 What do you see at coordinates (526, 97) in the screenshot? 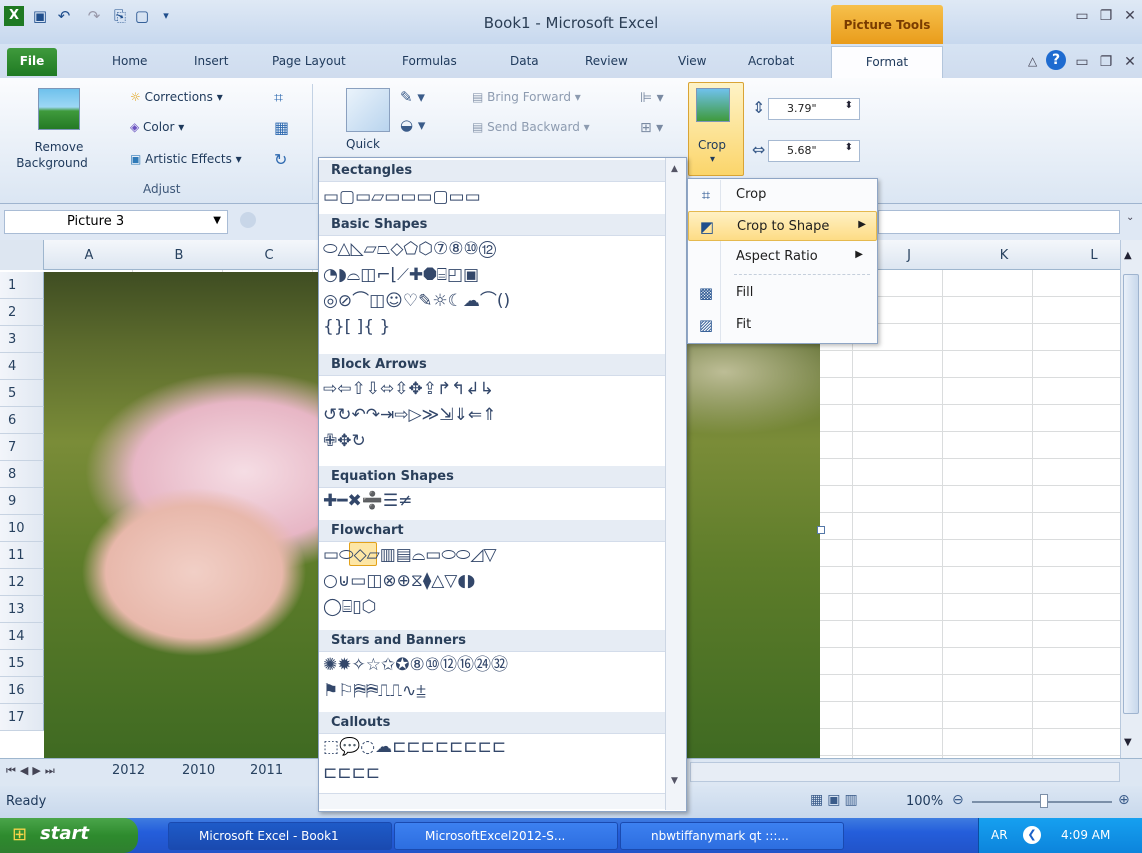
I see `bring-forward-button: ▤ Bring Forward ▾` at bounding box center [526, 97].